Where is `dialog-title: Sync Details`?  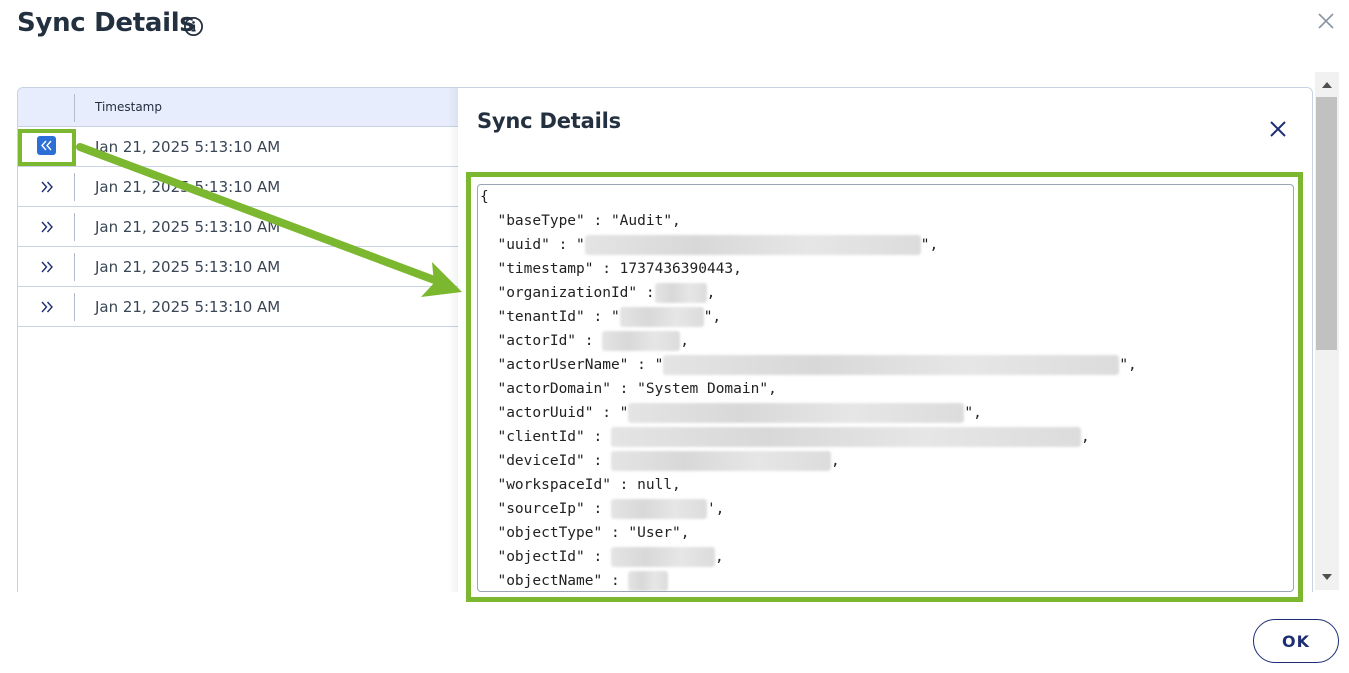 dialog-title: Sync Details is located at coordinates (106, 23).